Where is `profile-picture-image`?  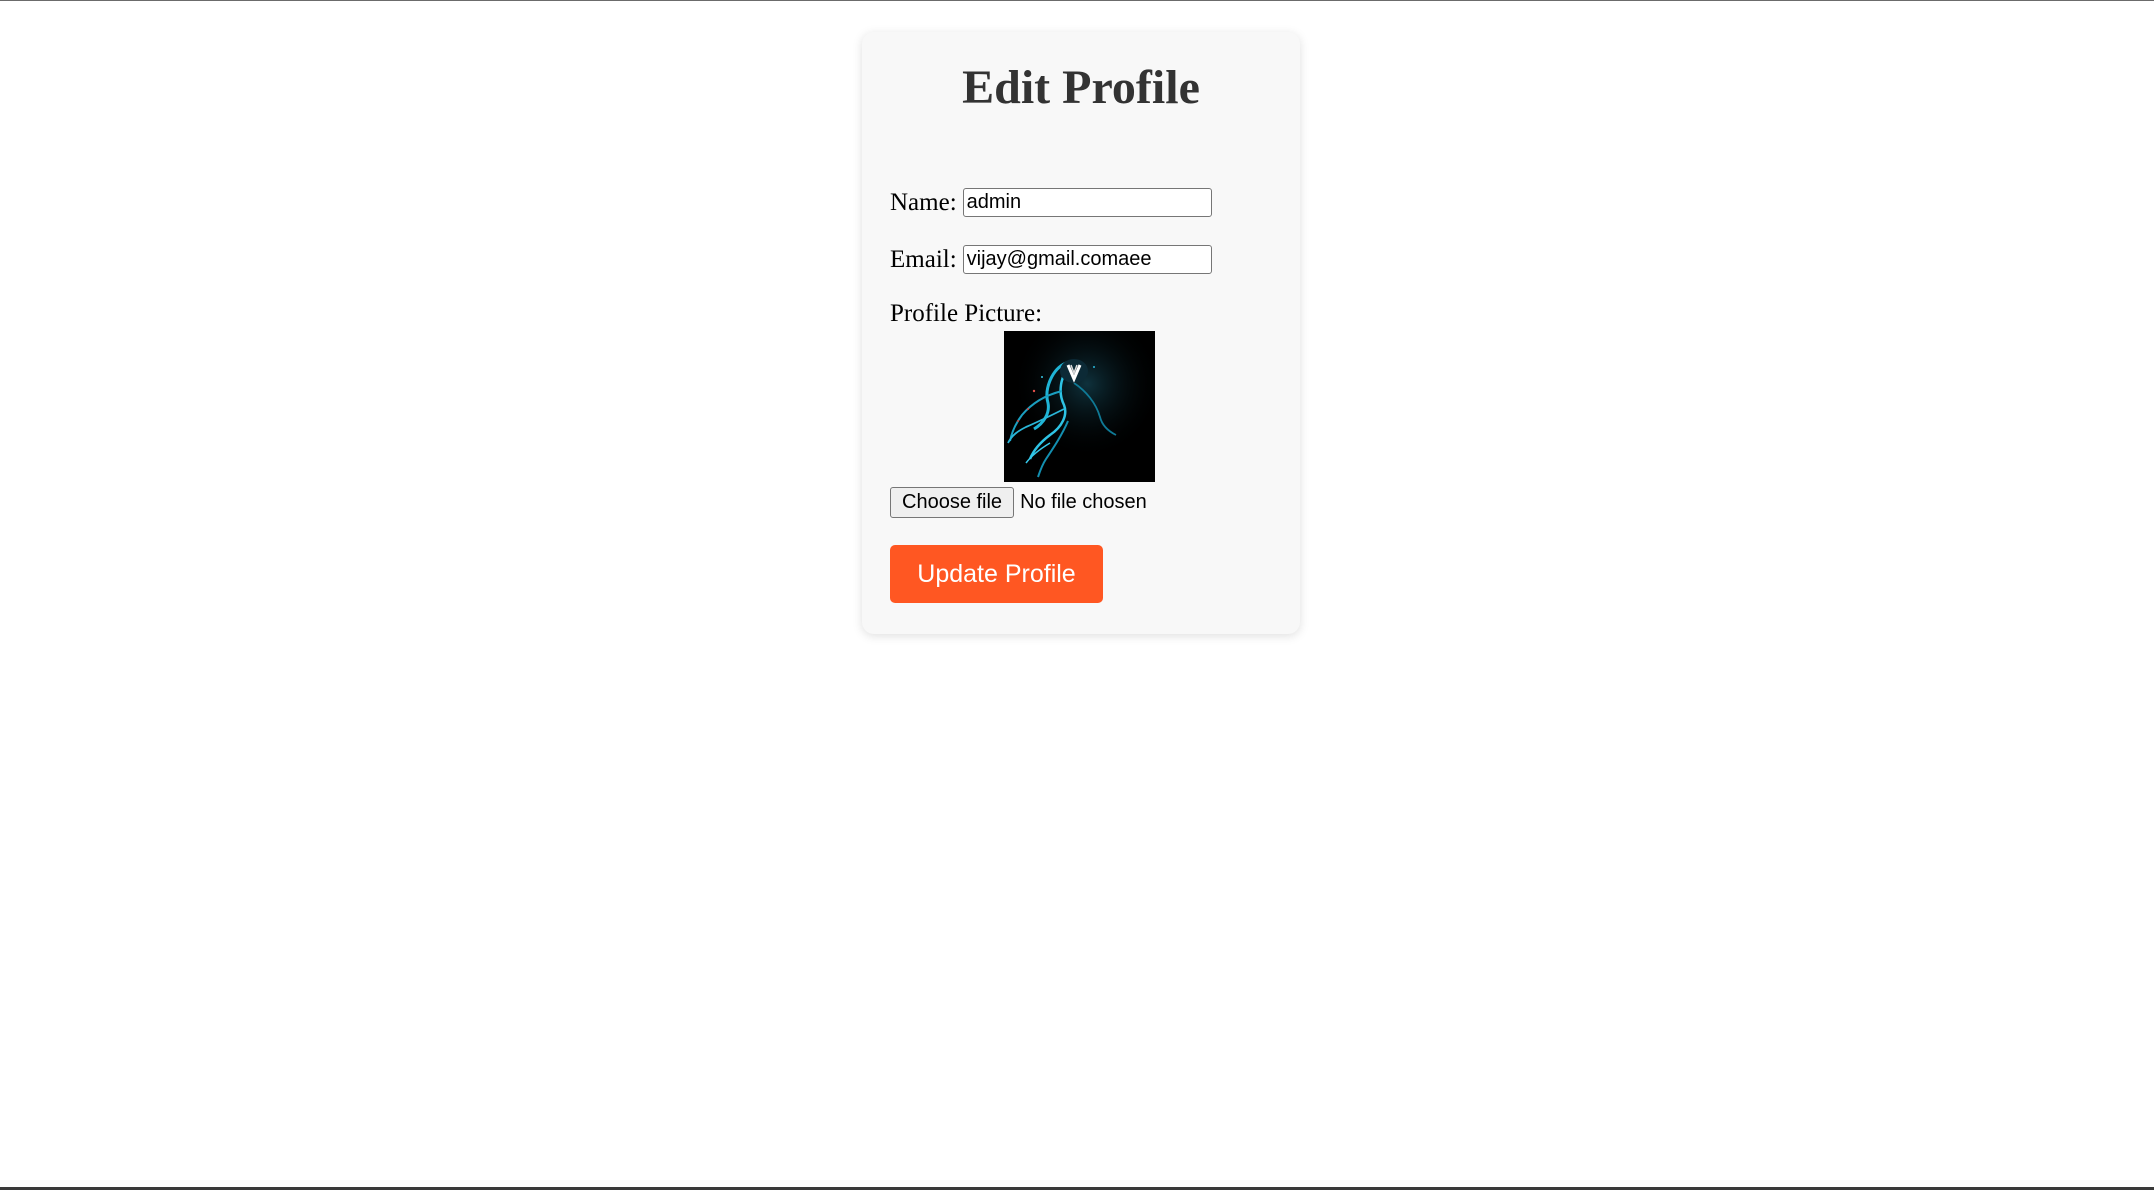
profile-picture-image is located at coordinates (1079, 406).